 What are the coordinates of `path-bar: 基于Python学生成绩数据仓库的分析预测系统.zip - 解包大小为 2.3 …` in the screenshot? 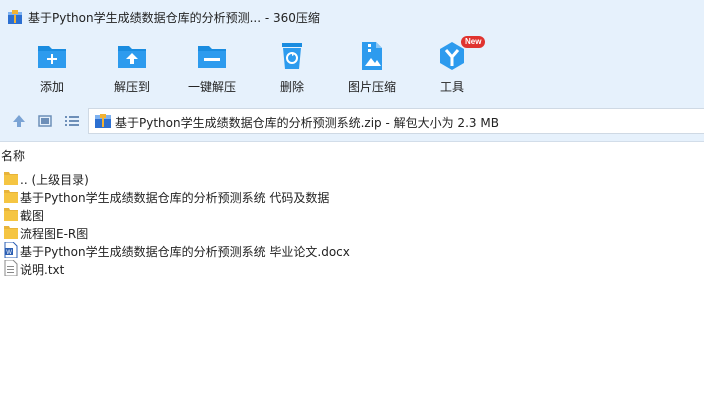 It's located at (352, 121).